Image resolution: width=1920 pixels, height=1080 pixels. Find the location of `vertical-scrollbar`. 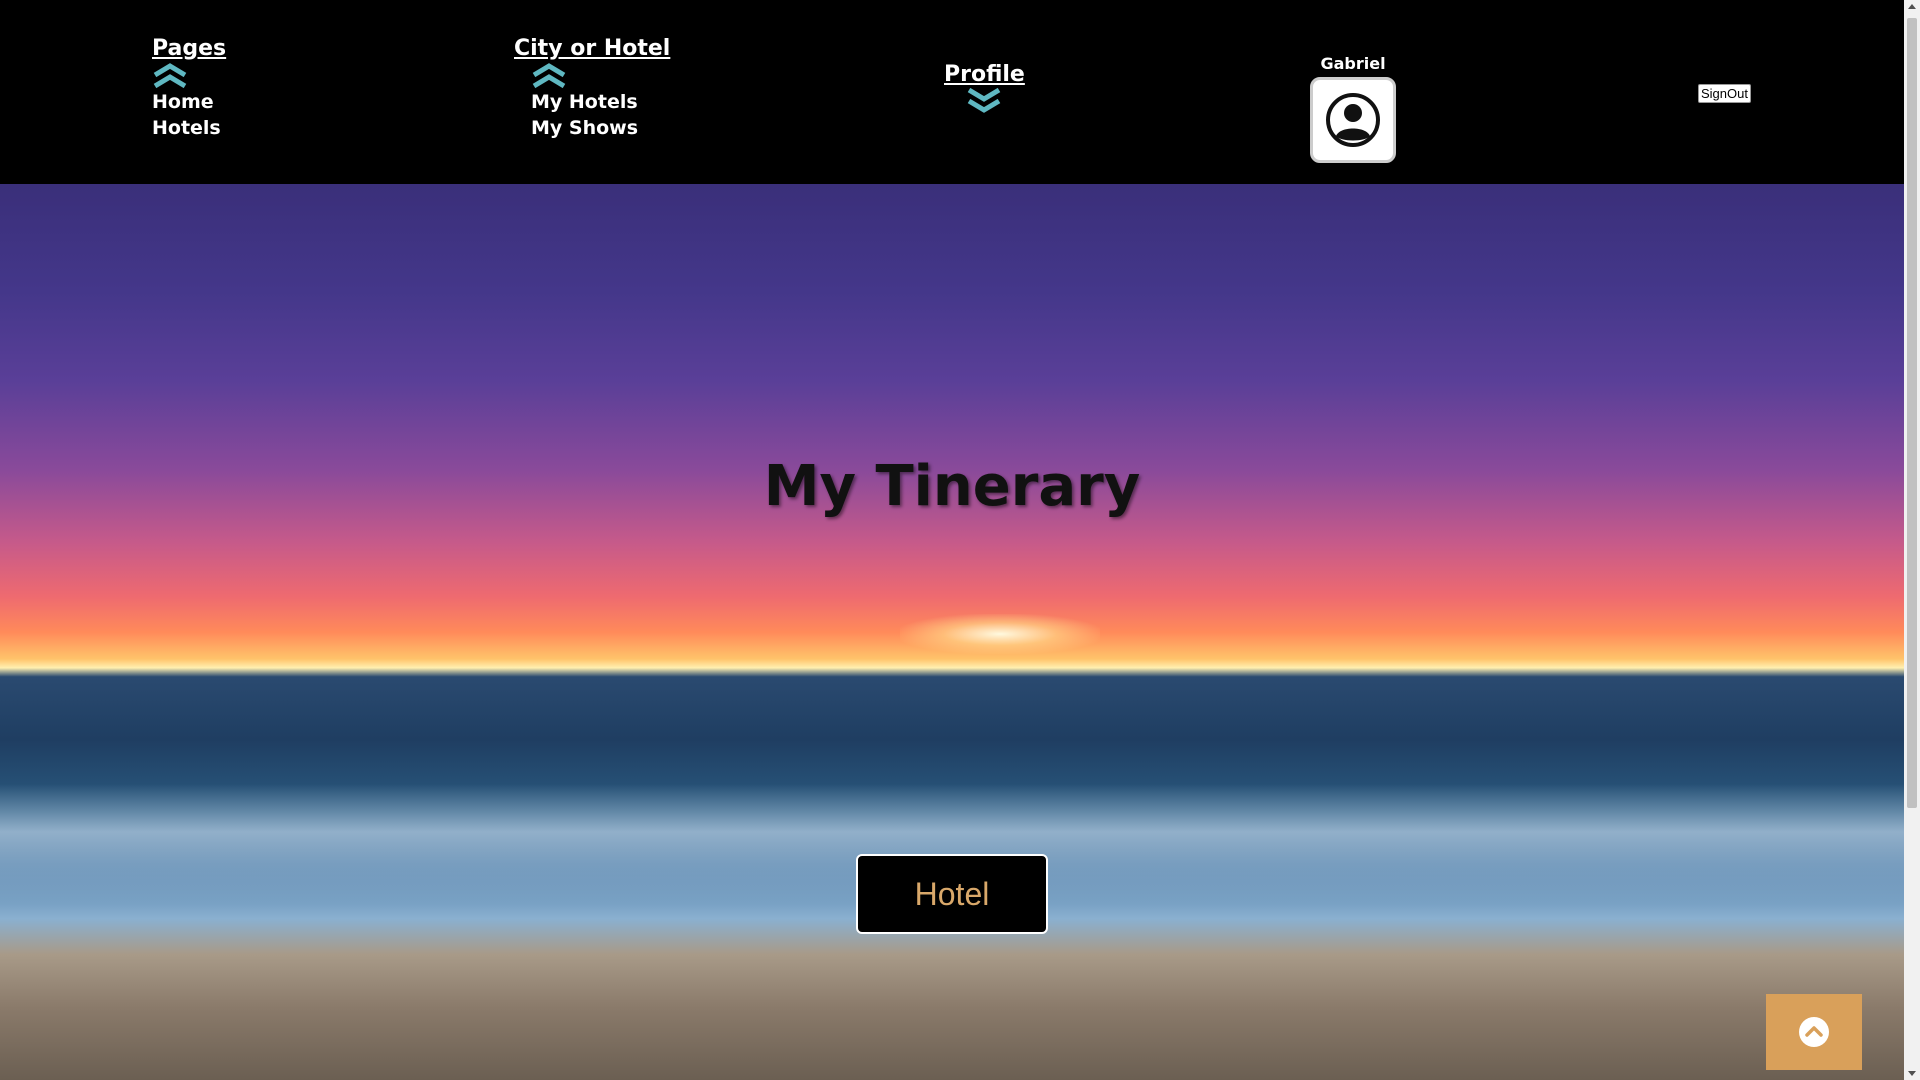

vertical-scrollbar is located at coordinates (1912, 540).